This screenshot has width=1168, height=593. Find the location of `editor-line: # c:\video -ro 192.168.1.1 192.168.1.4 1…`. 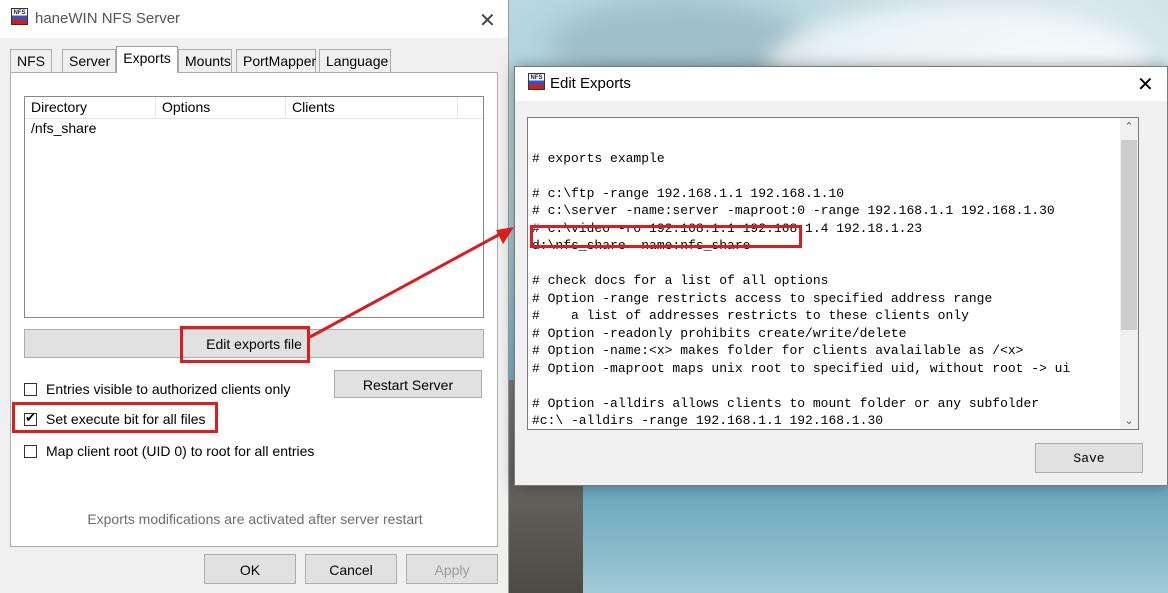

editor-line: # c:\video -ro 192.168.1.1 192.168.1.4 1… is located at coordinates (727, 228).